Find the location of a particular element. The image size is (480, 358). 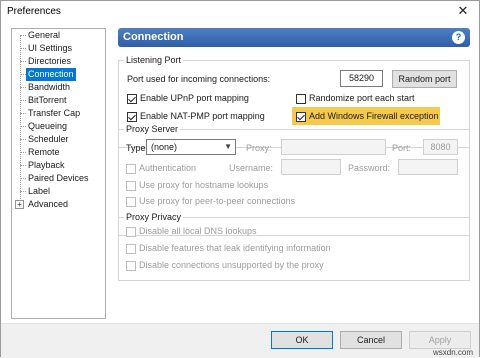

randomize-port-label: Randomize port each start is located at coordinates (362, 98).